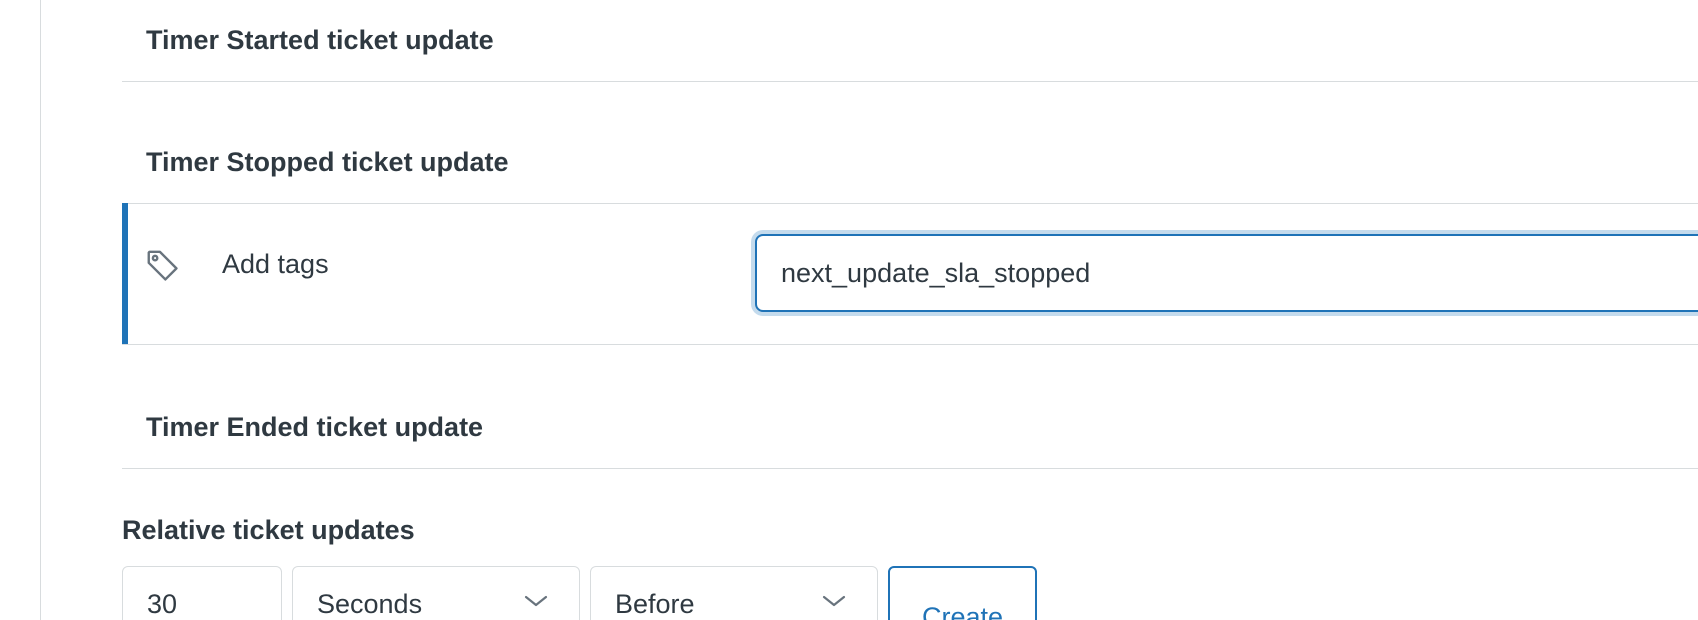  What do you see at coordinates (268, 530) in the screenshot?
I see `relative-updates-heading: Relative ticket updates` at bounding box center [268, 530].